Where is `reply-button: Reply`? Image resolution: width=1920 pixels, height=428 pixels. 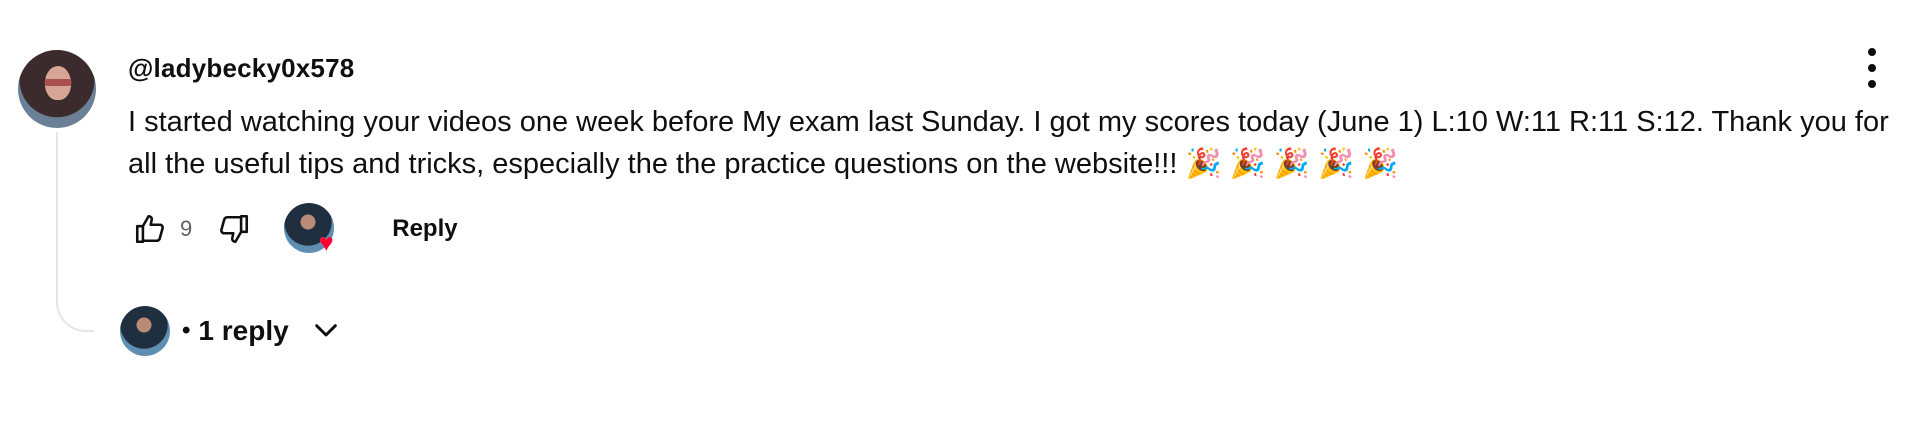
reply-button: Reply is located at coordinates (424, 229).